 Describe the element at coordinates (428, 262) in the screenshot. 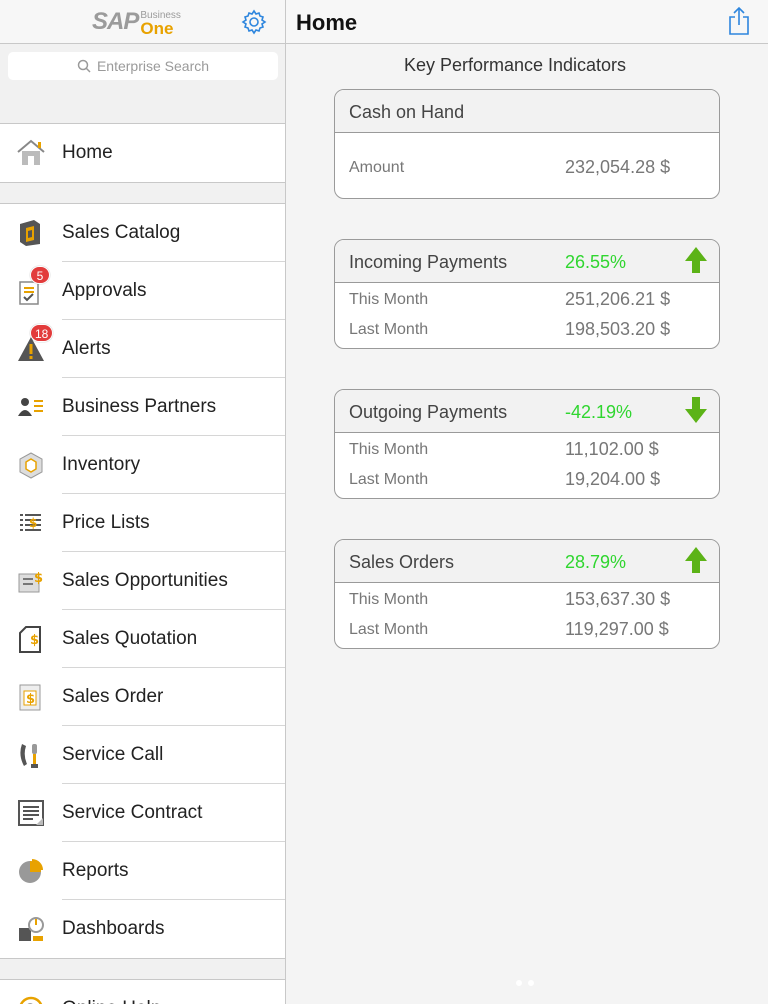

I see `card-name: Incoming Payments` at that location.